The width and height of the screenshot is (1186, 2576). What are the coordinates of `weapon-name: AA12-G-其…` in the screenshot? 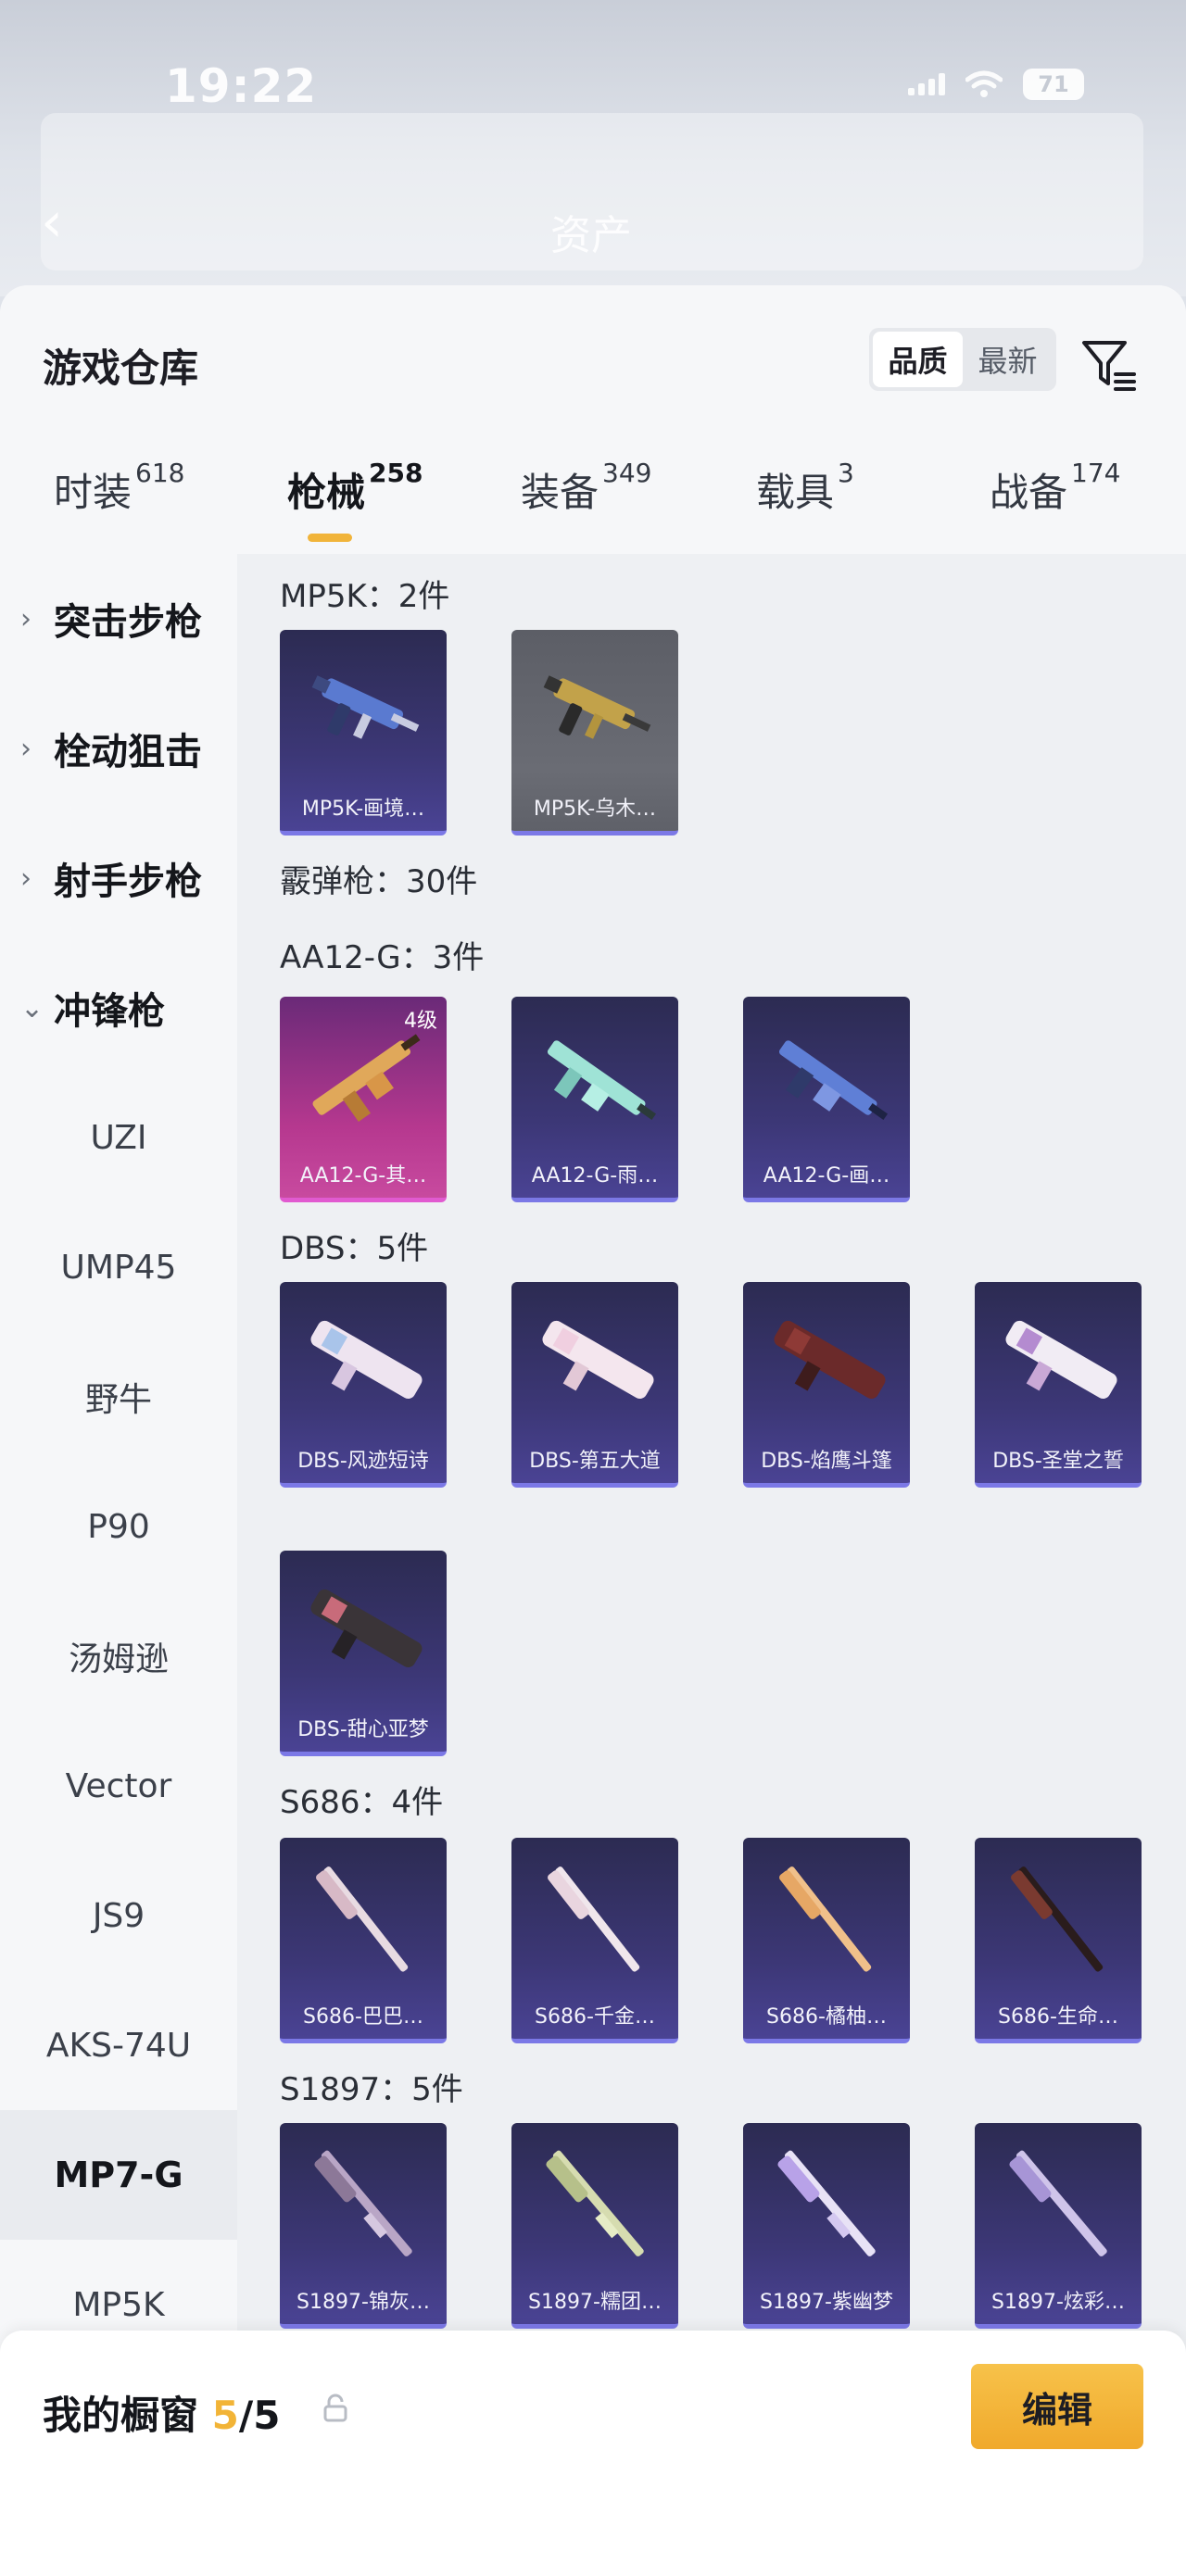 It's located at (363, 1175).